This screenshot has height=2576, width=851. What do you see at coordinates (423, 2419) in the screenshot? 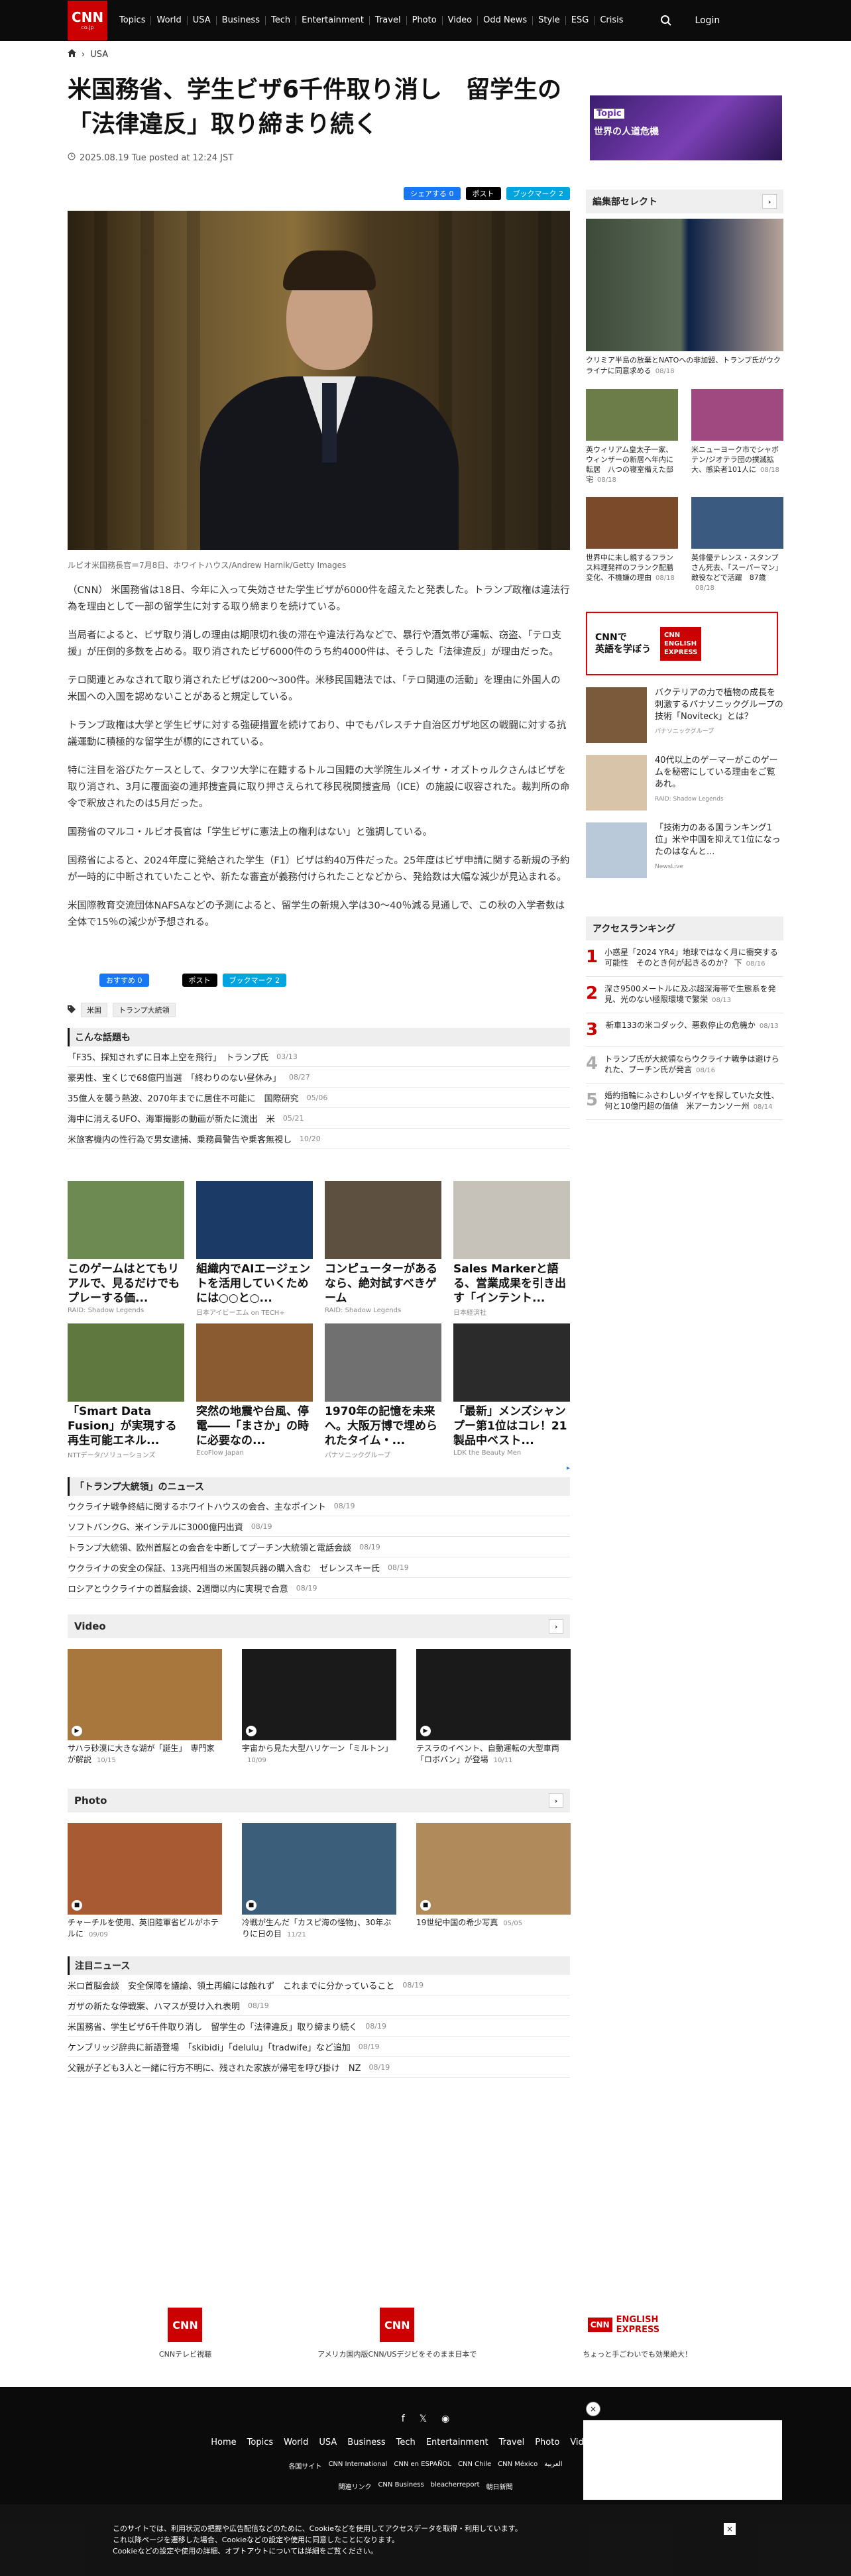
I see `x-icon: 𝕏` at bounding box center [423, 2419].